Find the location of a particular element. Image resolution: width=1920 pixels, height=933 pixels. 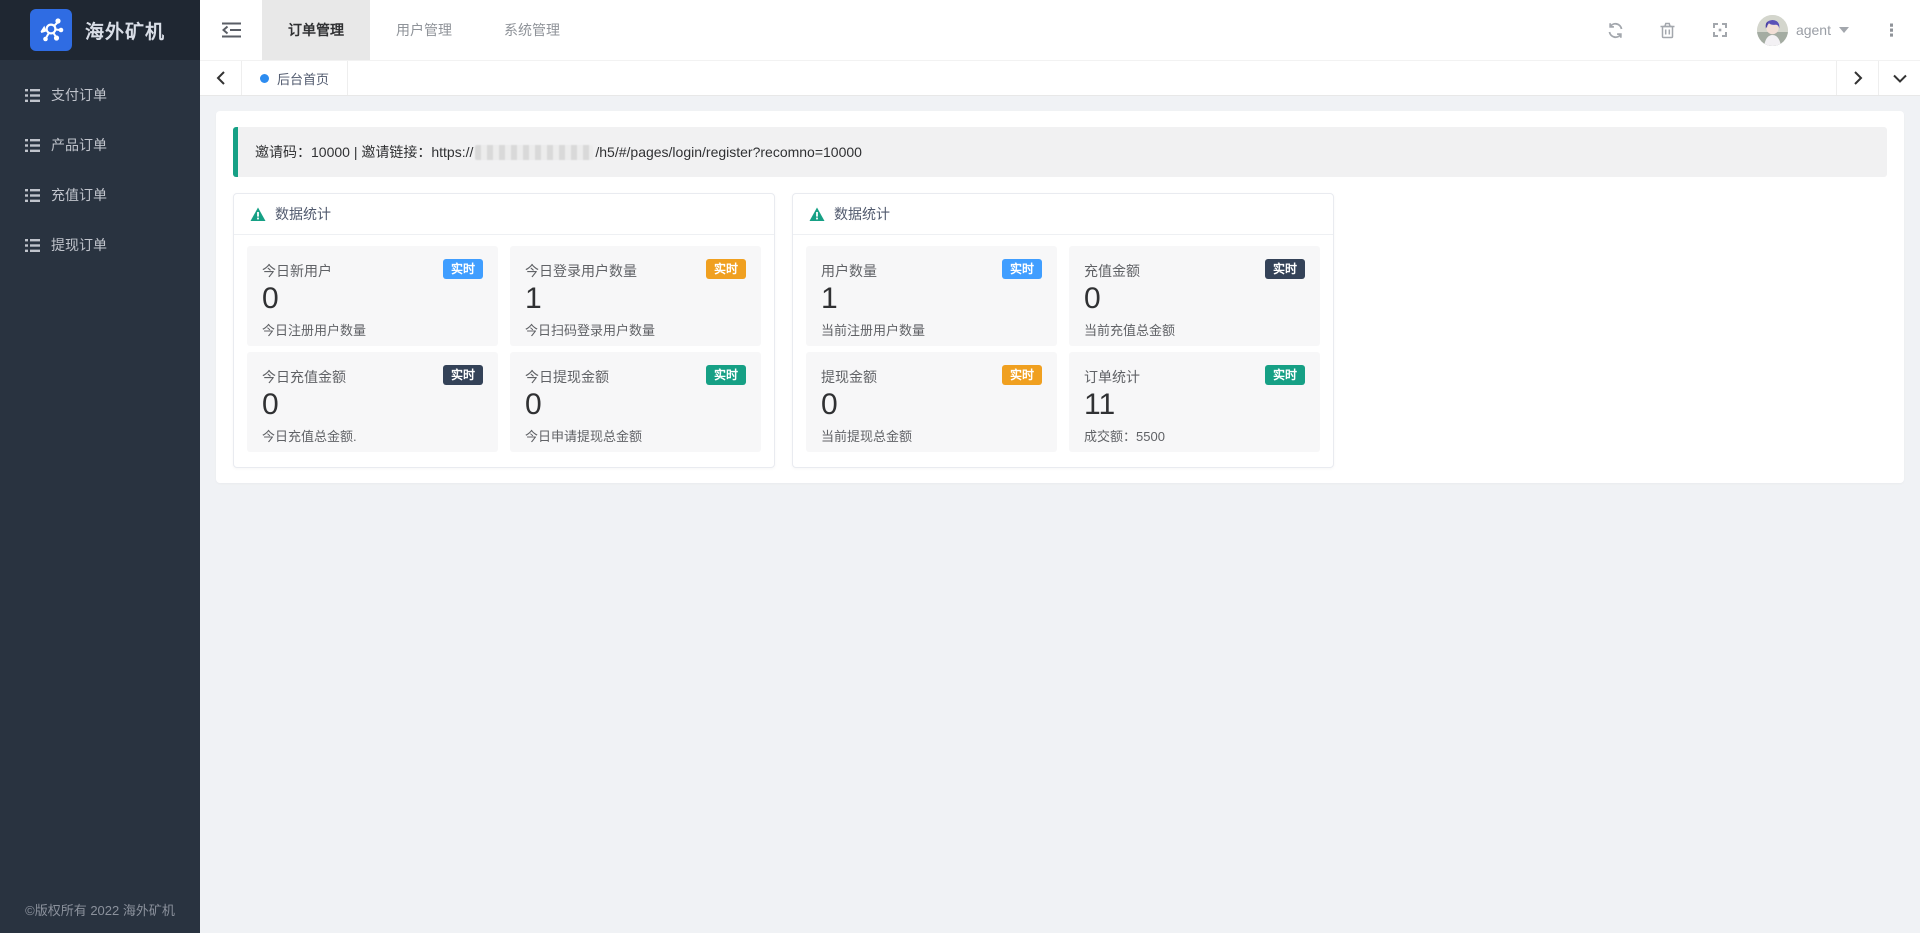

redacted-domain is located at coordinates (534, 152).